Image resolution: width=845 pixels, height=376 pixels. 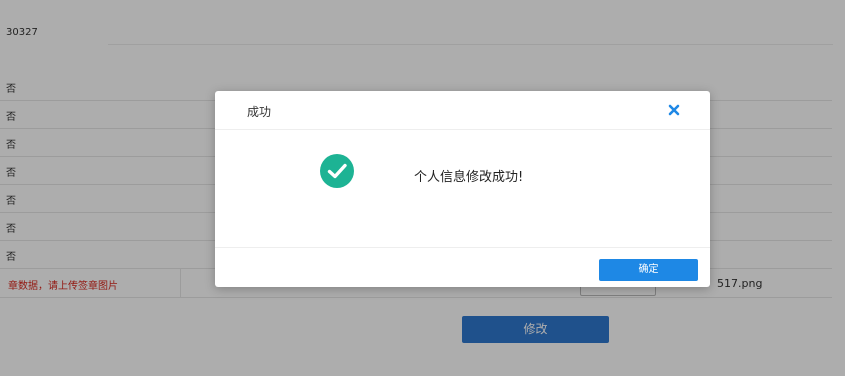 I want to click on dialog-header: 成功, so click(x=462, y=110).